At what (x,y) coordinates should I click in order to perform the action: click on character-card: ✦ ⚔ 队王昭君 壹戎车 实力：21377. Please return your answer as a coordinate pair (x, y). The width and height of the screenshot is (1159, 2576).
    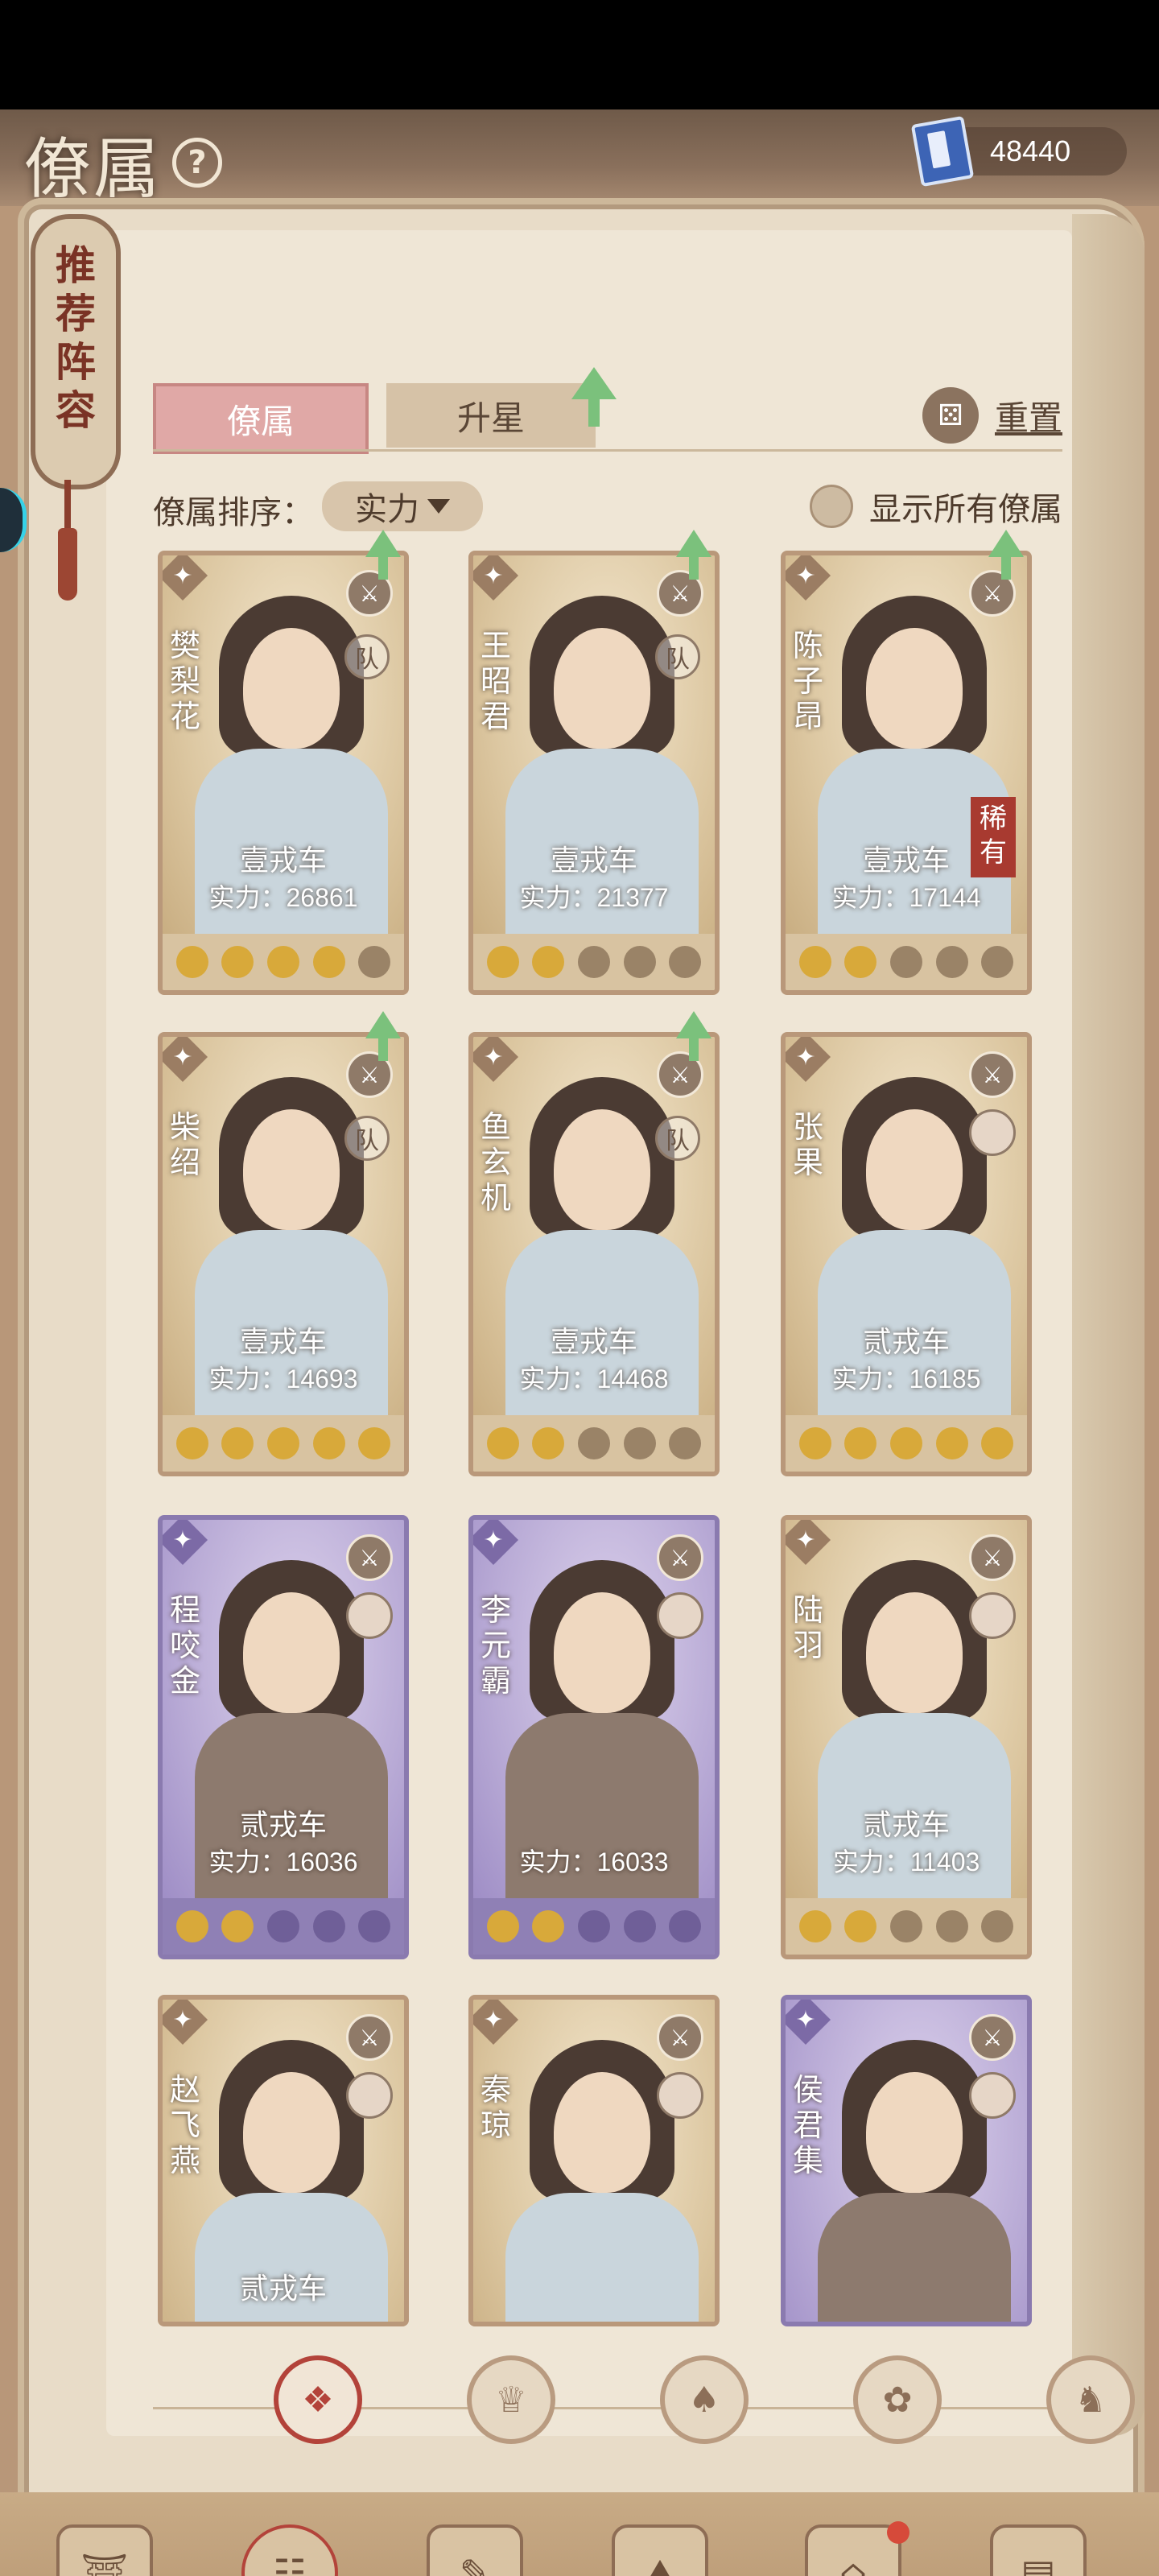
    Looking at the image, I should click on (594, 773).